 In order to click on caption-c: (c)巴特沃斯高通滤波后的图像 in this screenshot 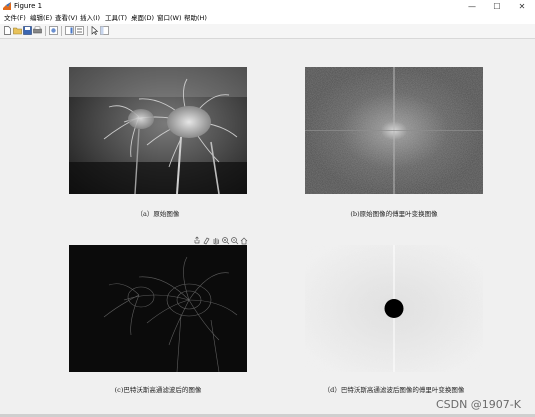, I will do `click(158, 390)`.